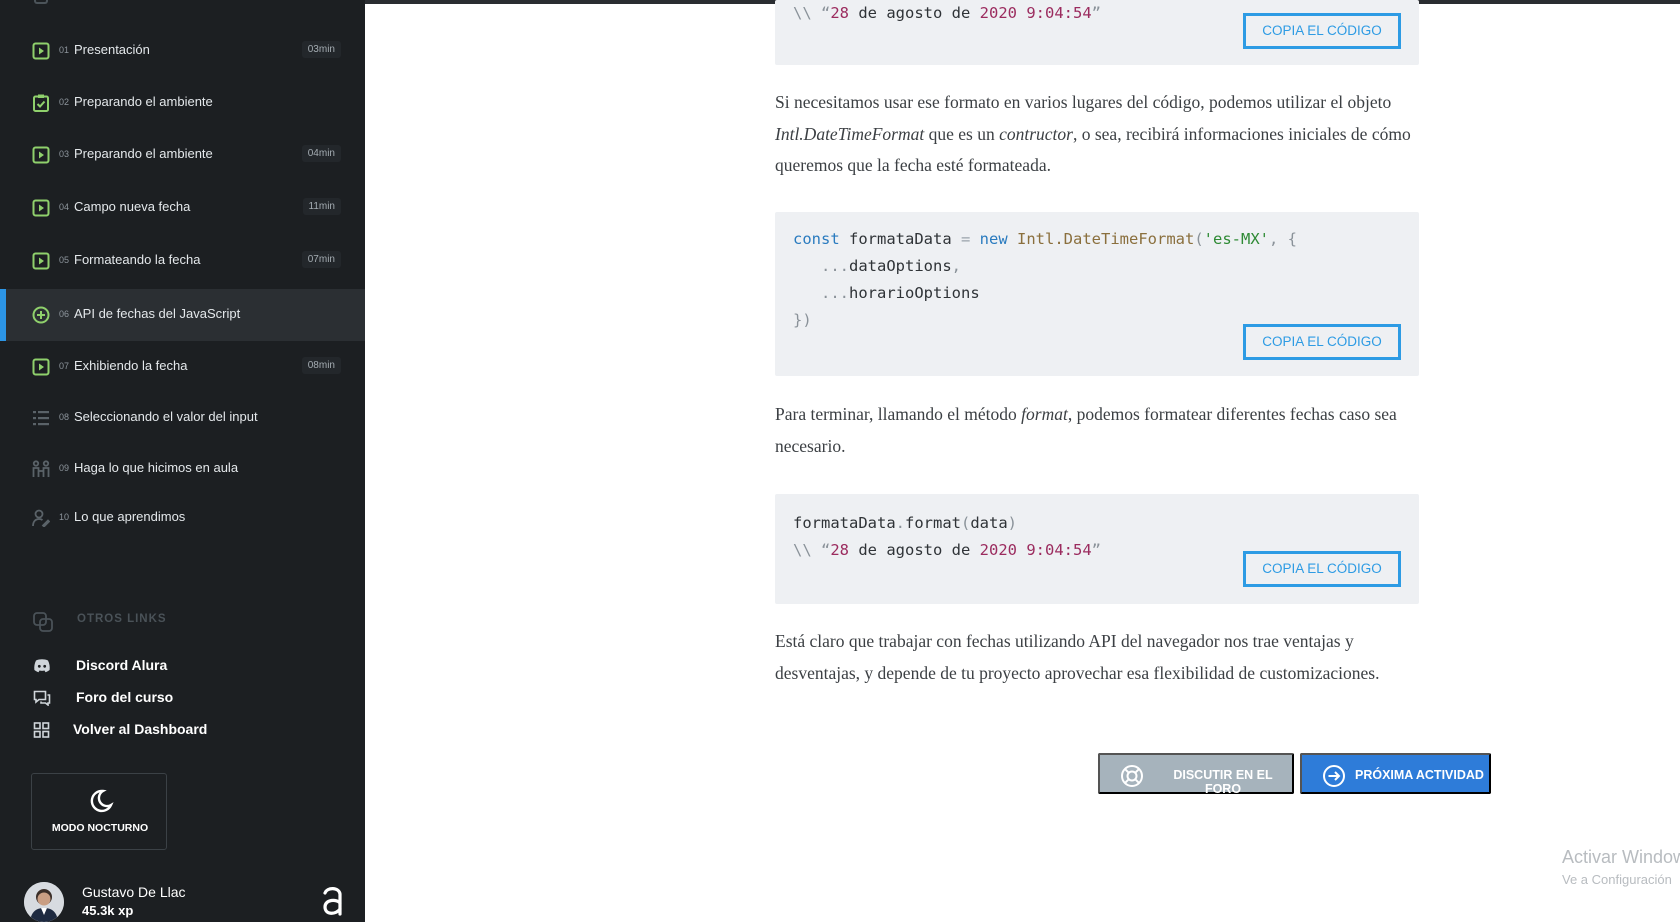  Describe the element at coordinates (140, 729) in the screenshot. I see `dashboard-link-label: Volver al Dashboard` at that location.